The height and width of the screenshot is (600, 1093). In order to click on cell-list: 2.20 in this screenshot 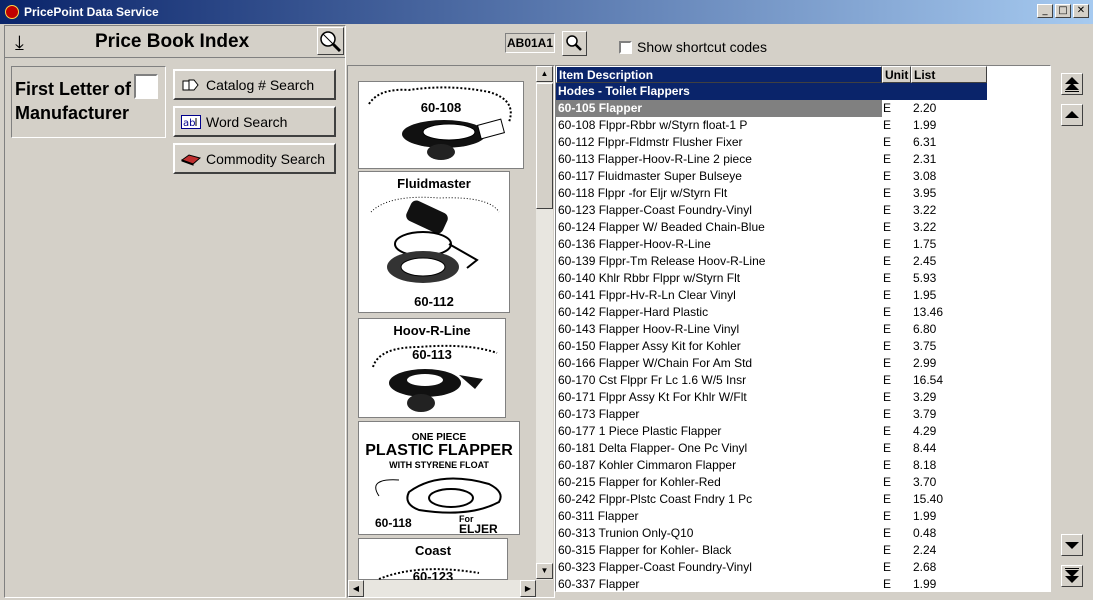, I will do `click(949, 108)`.